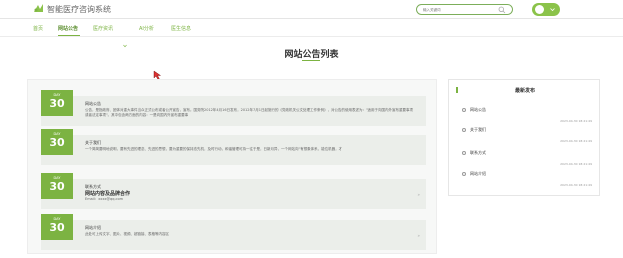 Image resolution: width=623 pixels, height=258 pixels. I want to click on panel-title: 最新发布, so click(524, 91).